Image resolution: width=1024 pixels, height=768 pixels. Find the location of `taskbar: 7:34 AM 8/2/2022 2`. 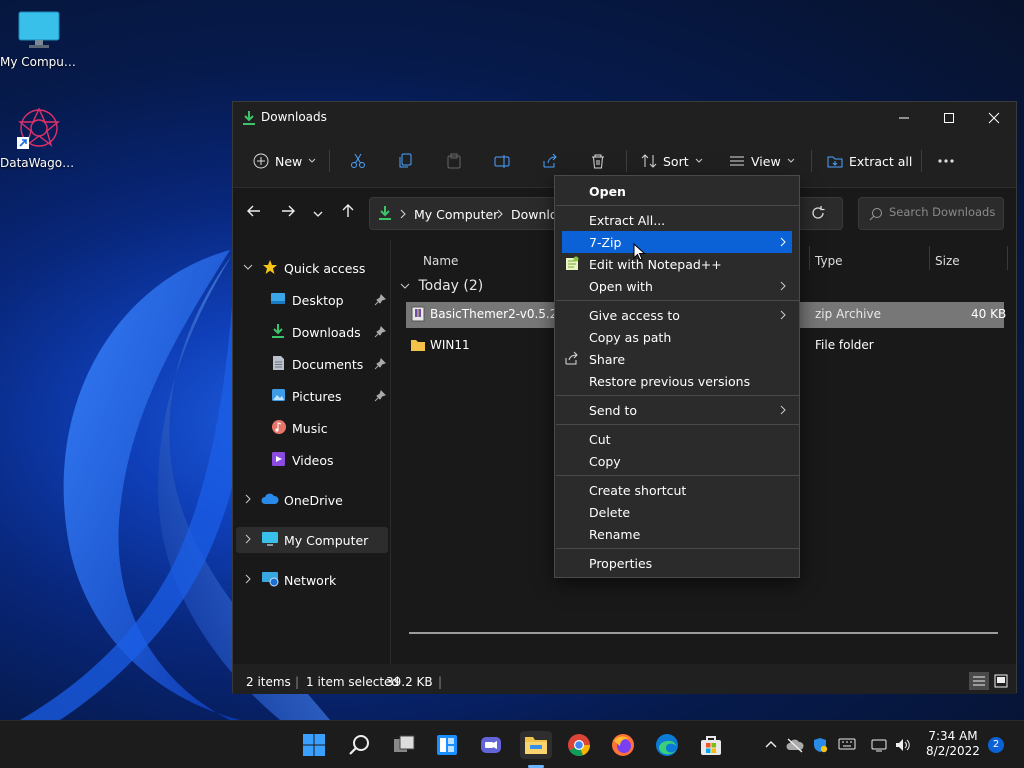

taskbar: 7:34 AM 8/2/2022 2 is located at coordinates (512, 744).